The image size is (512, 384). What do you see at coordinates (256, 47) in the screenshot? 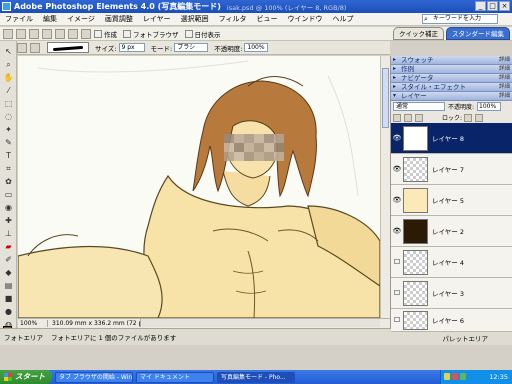
I see `opacity-field: 100%` at bounding box center [256, 47].